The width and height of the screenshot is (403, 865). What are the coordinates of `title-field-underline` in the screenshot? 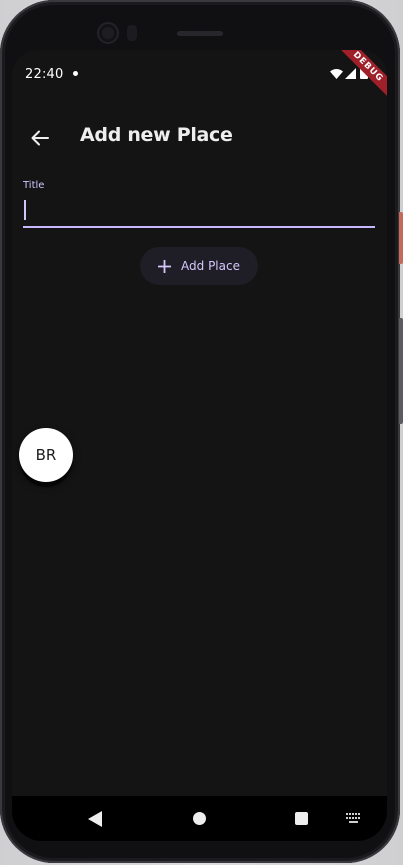 It's located at (199, 227).